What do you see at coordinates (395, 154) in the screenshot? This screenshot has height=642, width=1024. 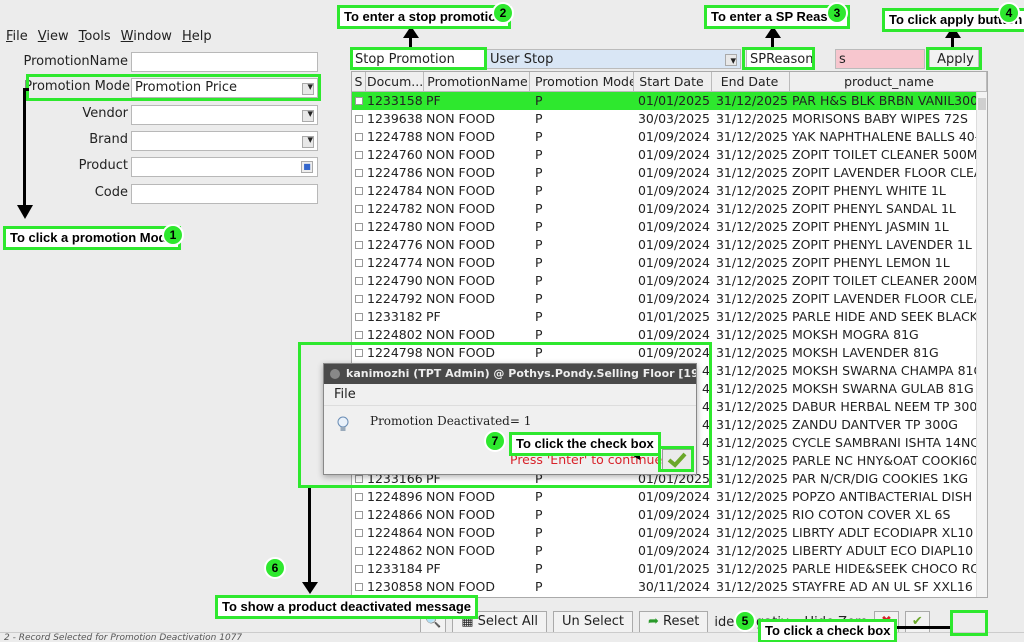 I see `cell-document: 1224760` at bounding box center [395, 154].